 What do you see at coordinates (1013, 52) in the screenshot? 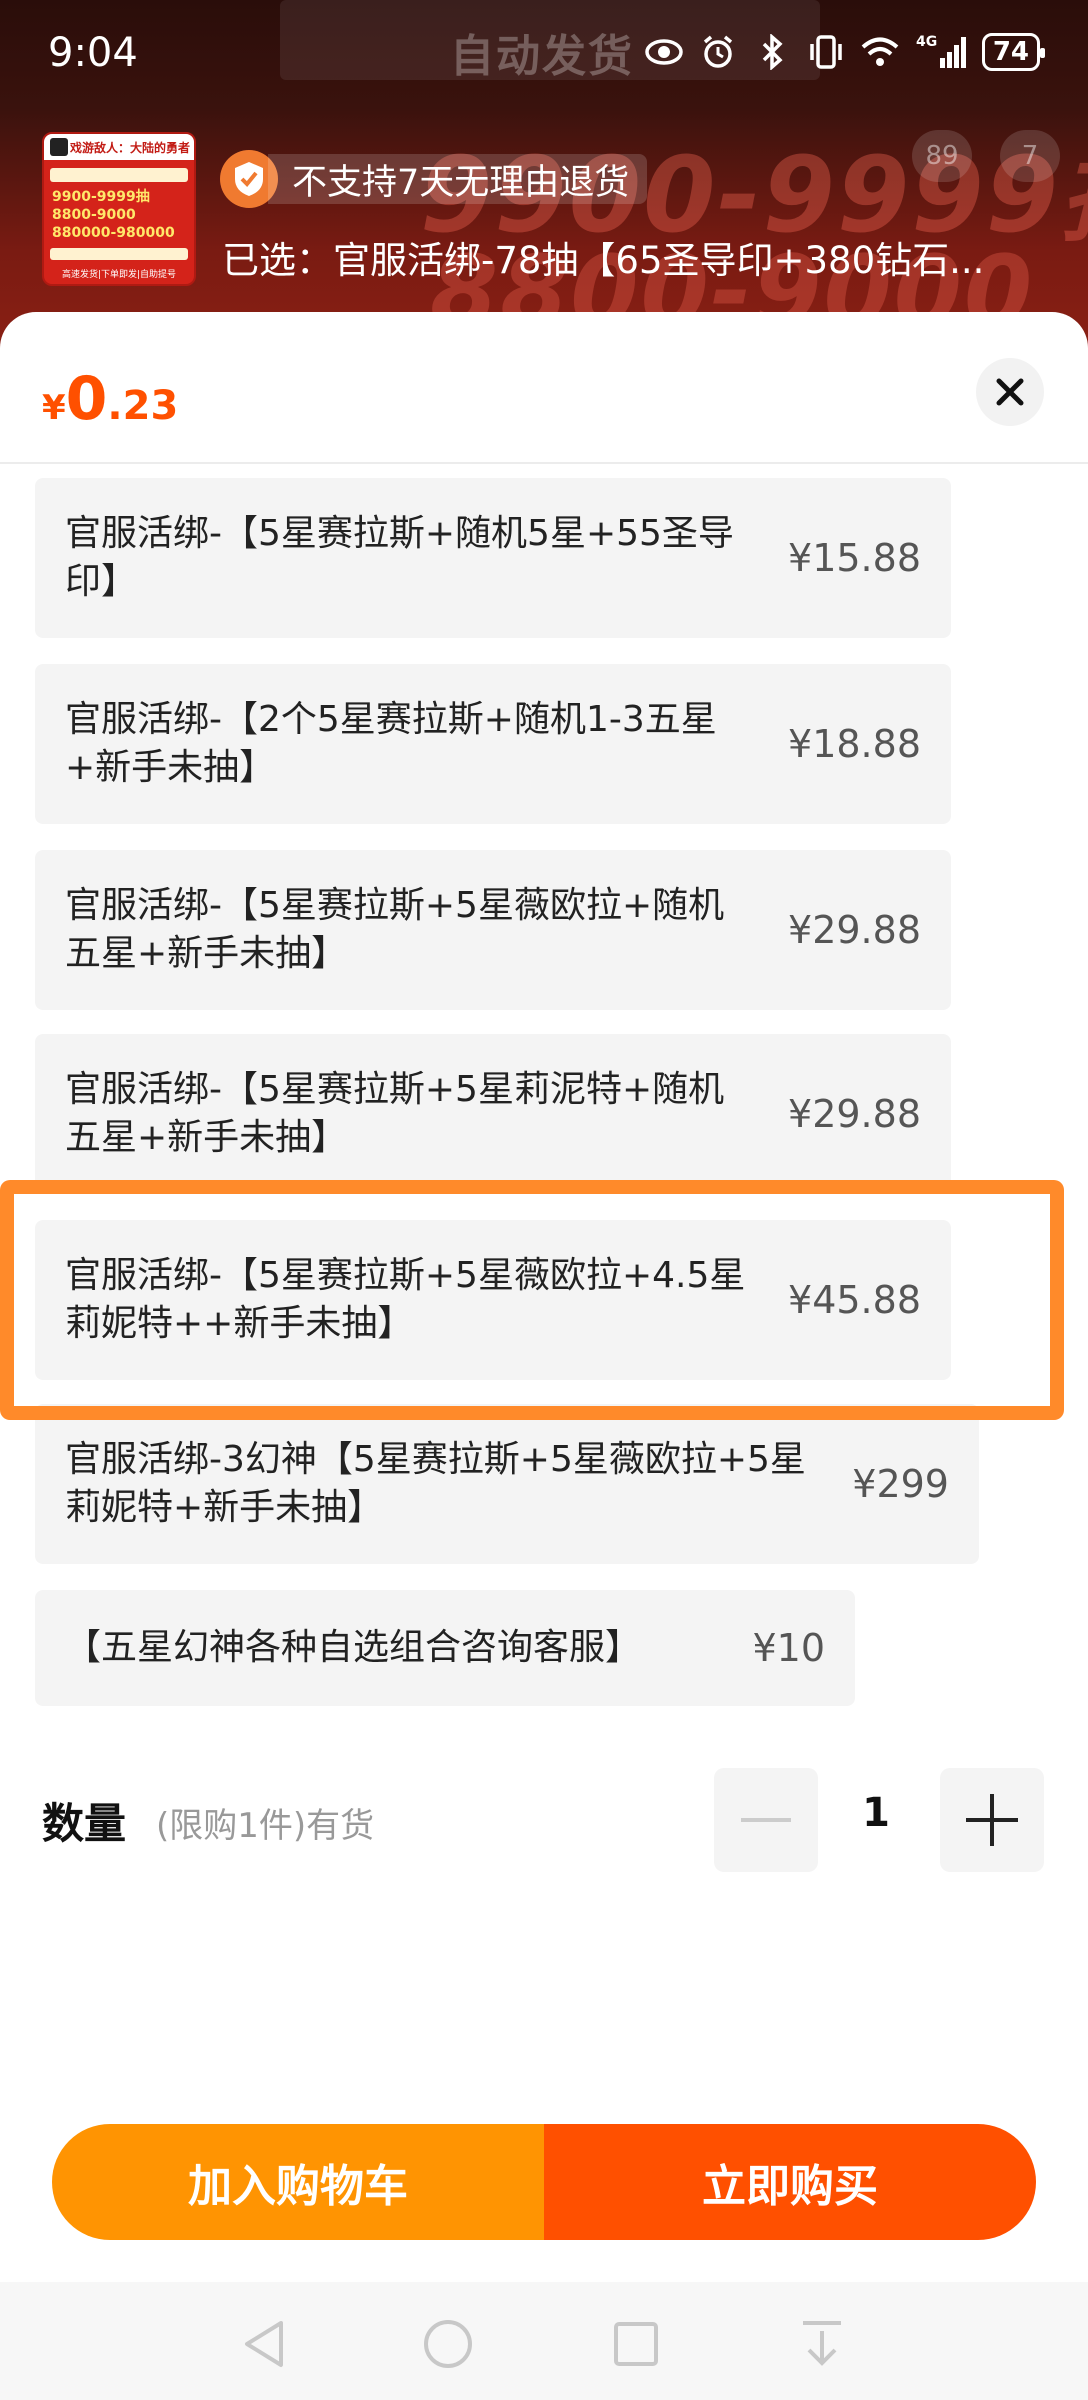
I see `battery-icon: 74` at bounding box center [1013, 52].